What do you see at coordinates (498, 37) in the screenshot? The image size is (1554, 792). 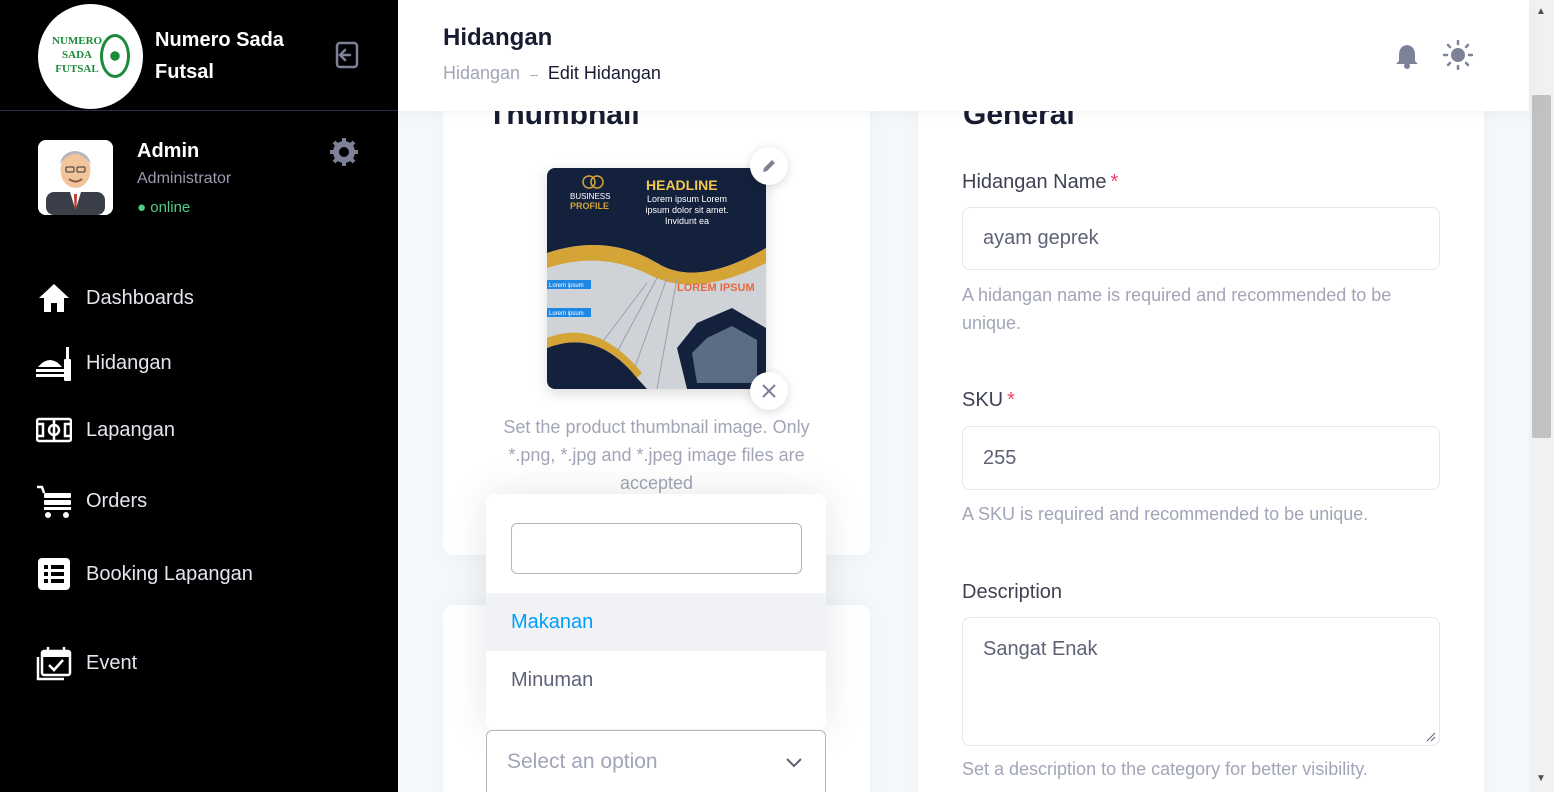 I see `page-title: Hidangan` at bounding box center [498, 37].